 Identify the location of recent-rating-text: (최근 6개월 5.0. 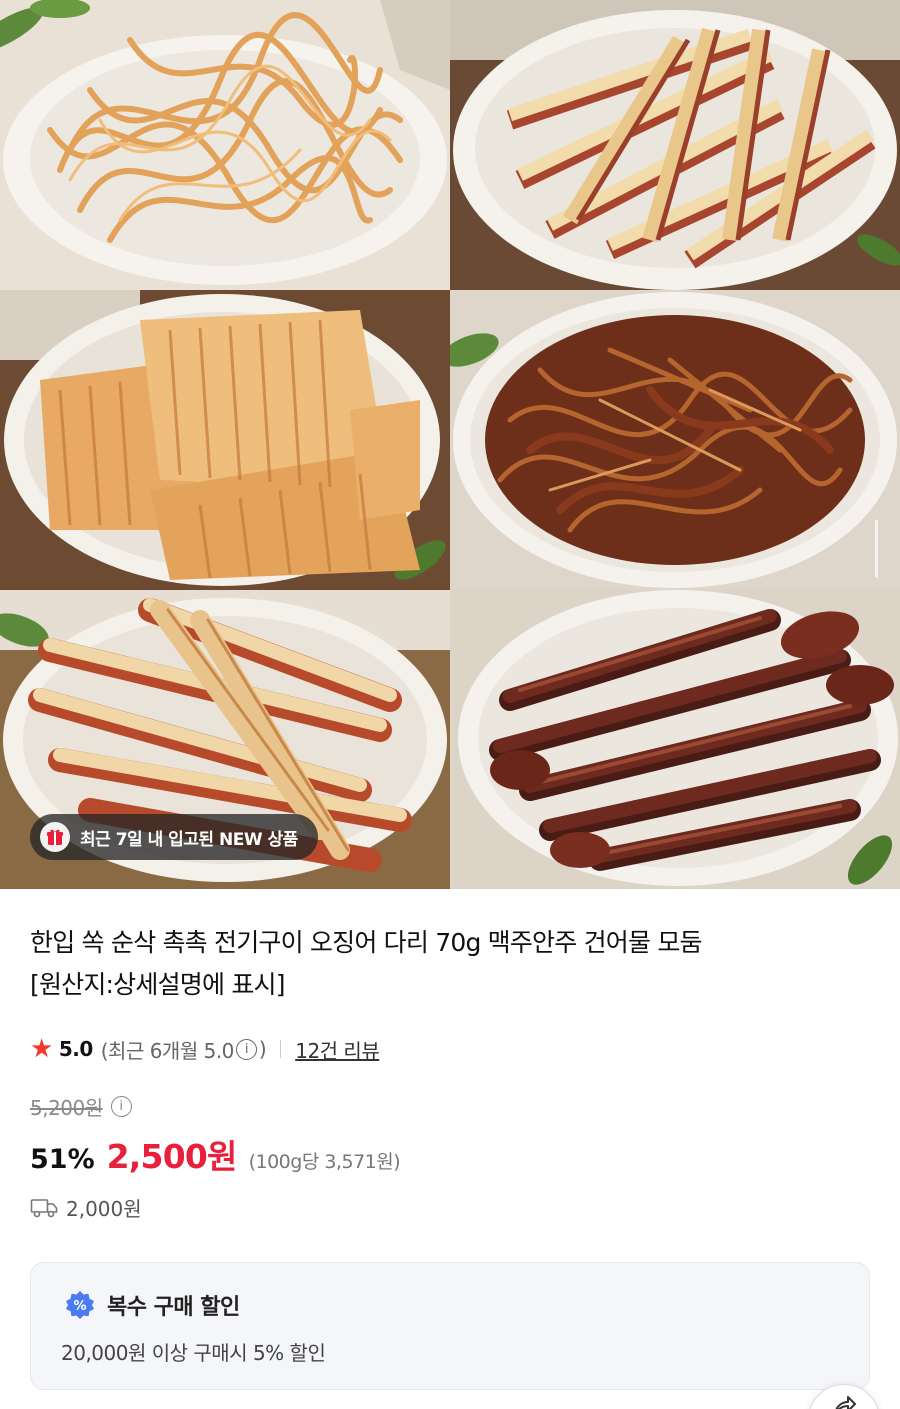
(167, 1050).